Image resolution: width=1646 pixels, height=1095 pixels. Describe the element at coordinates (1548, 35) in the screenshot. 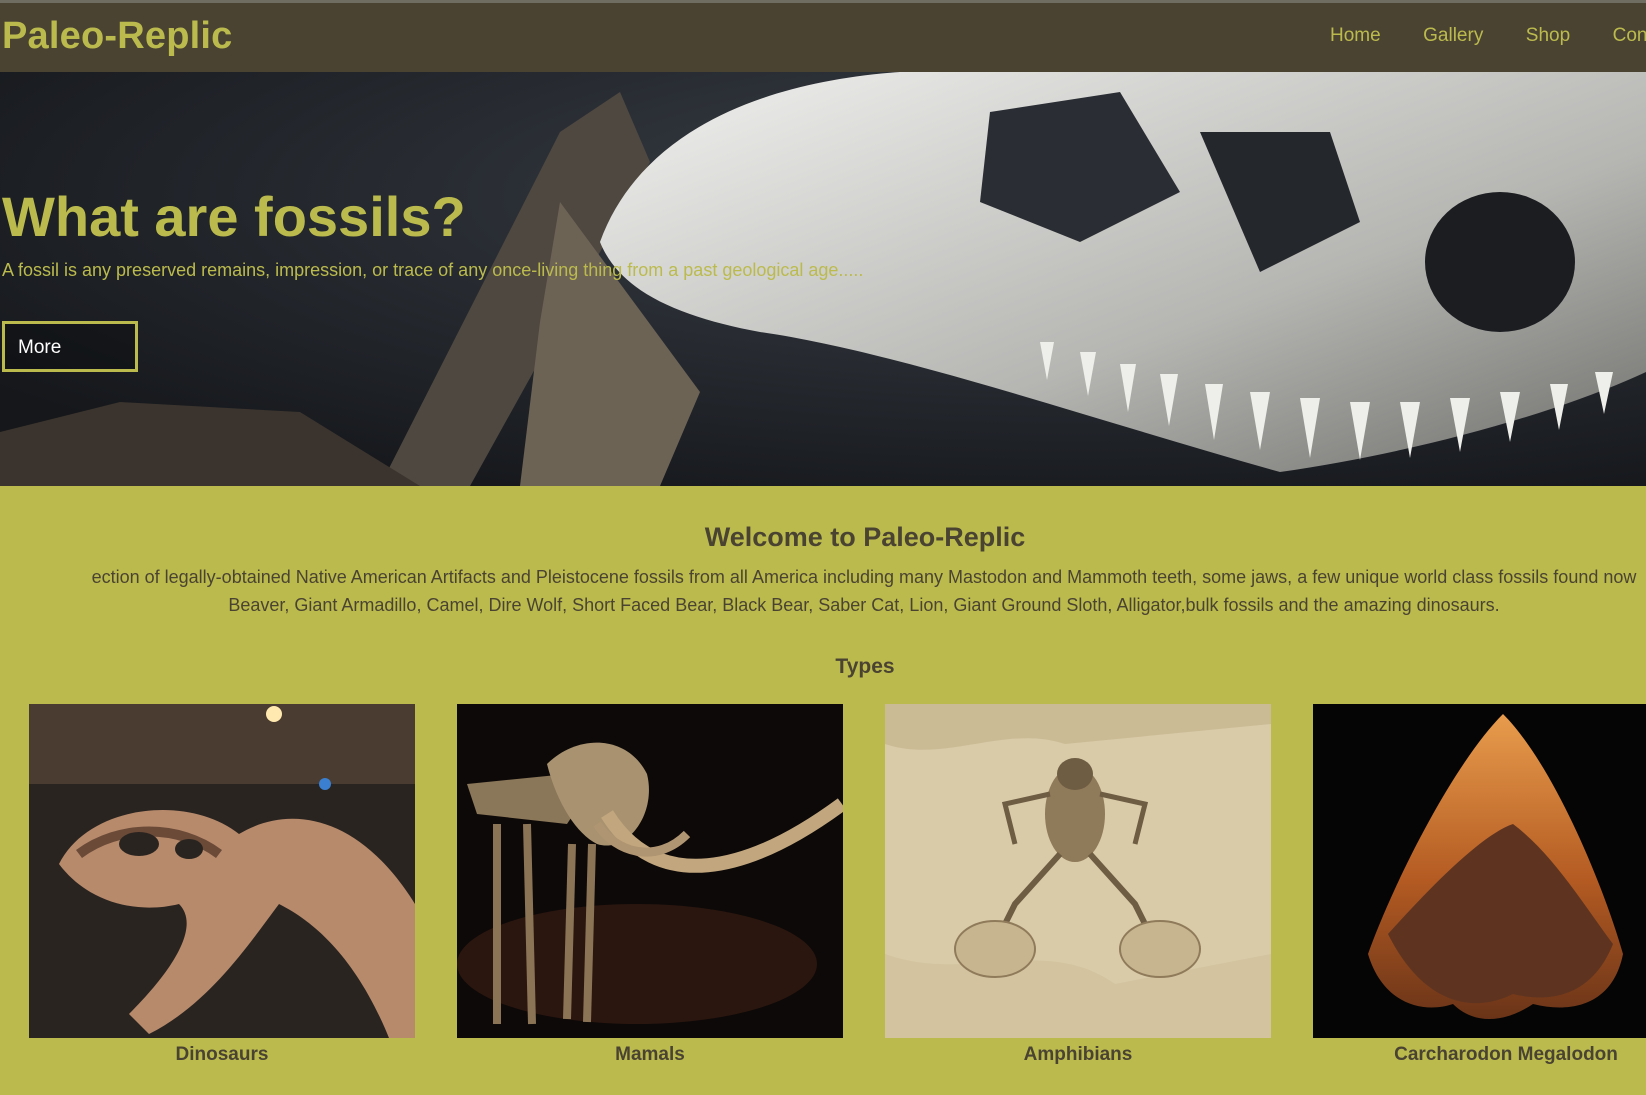

I see `nav-shop: Shop` at that location.